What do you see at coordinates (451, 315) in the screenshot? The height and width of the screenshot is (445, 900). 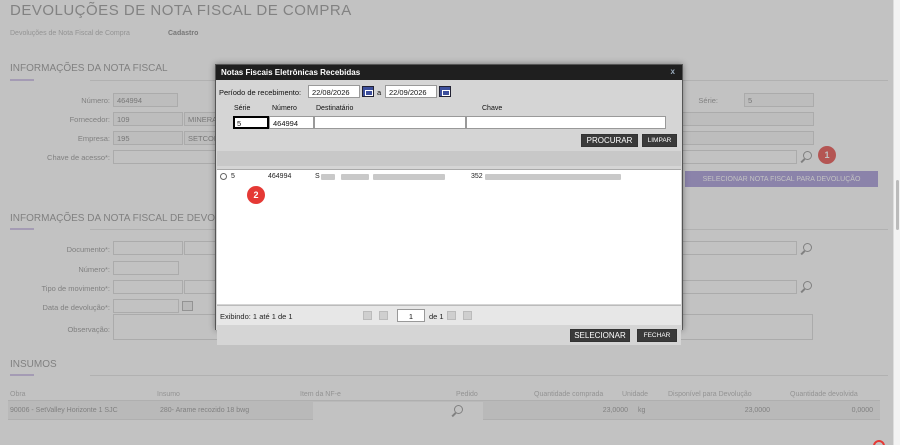 I see `next-page-icon` at bounding box center [451, 315].